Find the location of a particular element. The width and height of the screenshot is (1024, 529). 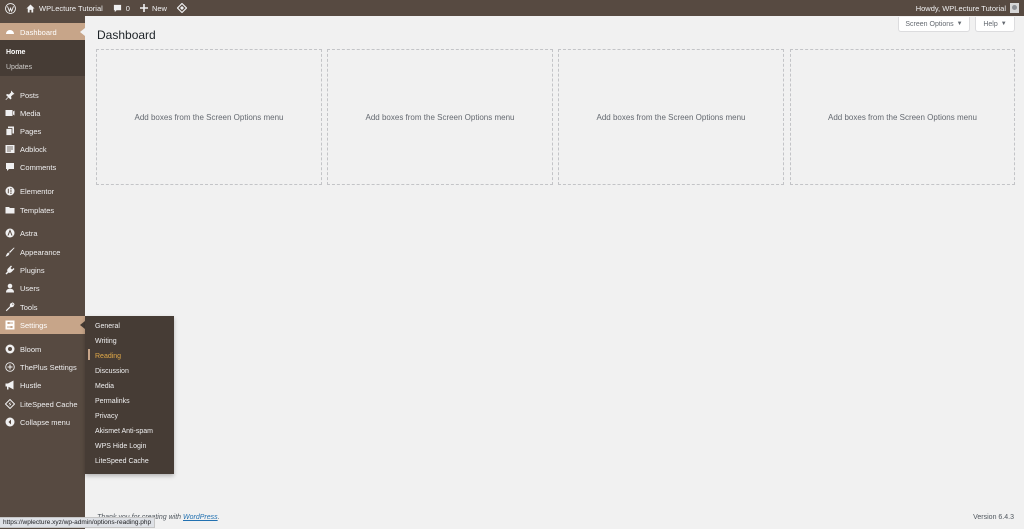

sidebar-item-label: Astra is located at coordinates (29, 233).